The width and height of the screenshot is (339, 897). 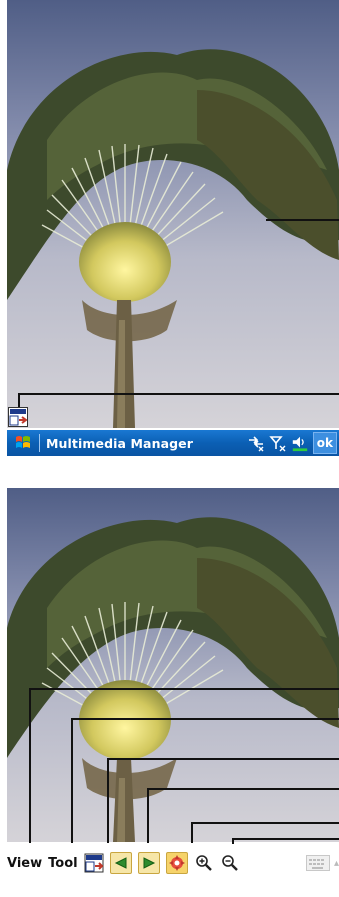 I want to click on rotate-icon, so click(x=176, y=863).